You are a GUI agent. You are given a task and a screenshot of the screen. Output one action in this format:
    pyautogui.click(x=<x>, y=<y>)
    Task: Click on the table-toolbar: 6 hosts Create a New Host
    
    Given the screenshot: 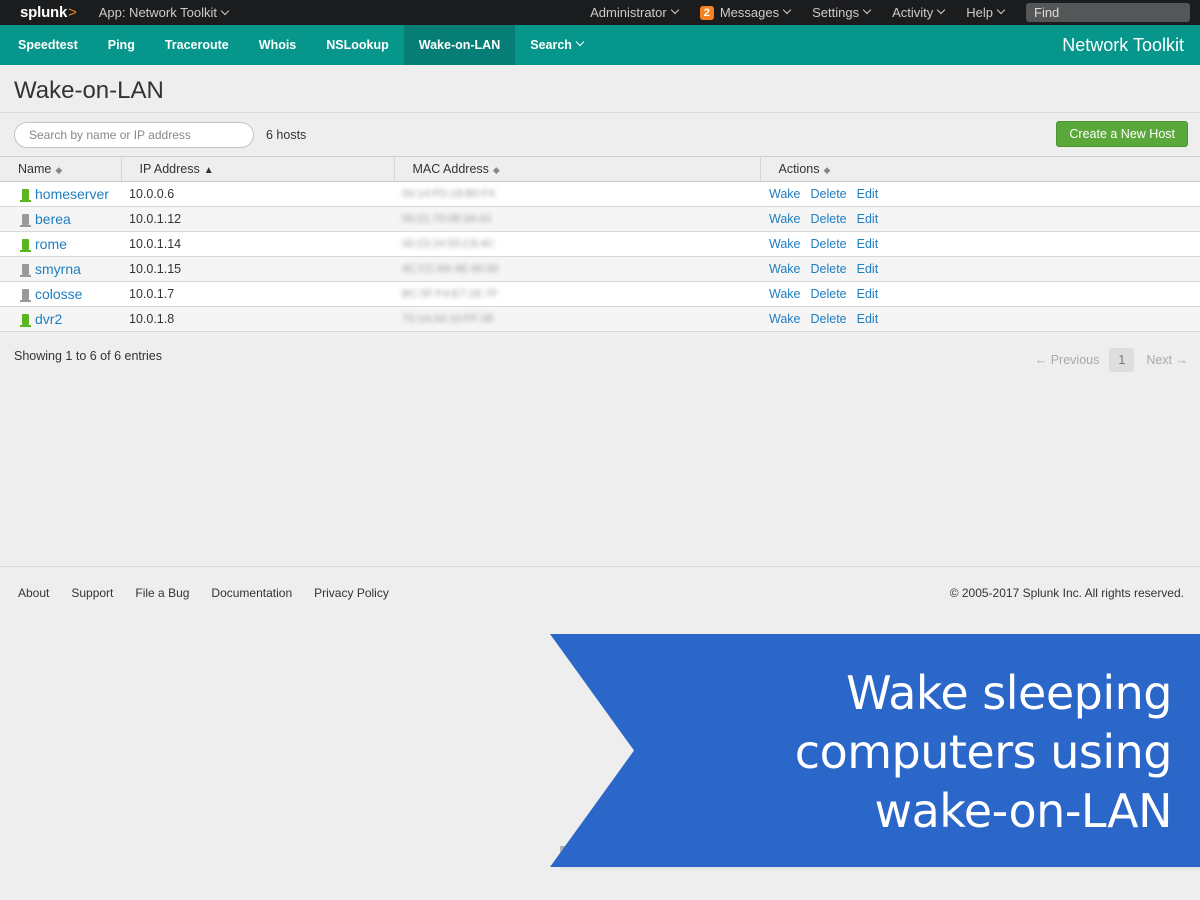 What is the action you would take?
    pyautogui.click(x=600, y=134)
    